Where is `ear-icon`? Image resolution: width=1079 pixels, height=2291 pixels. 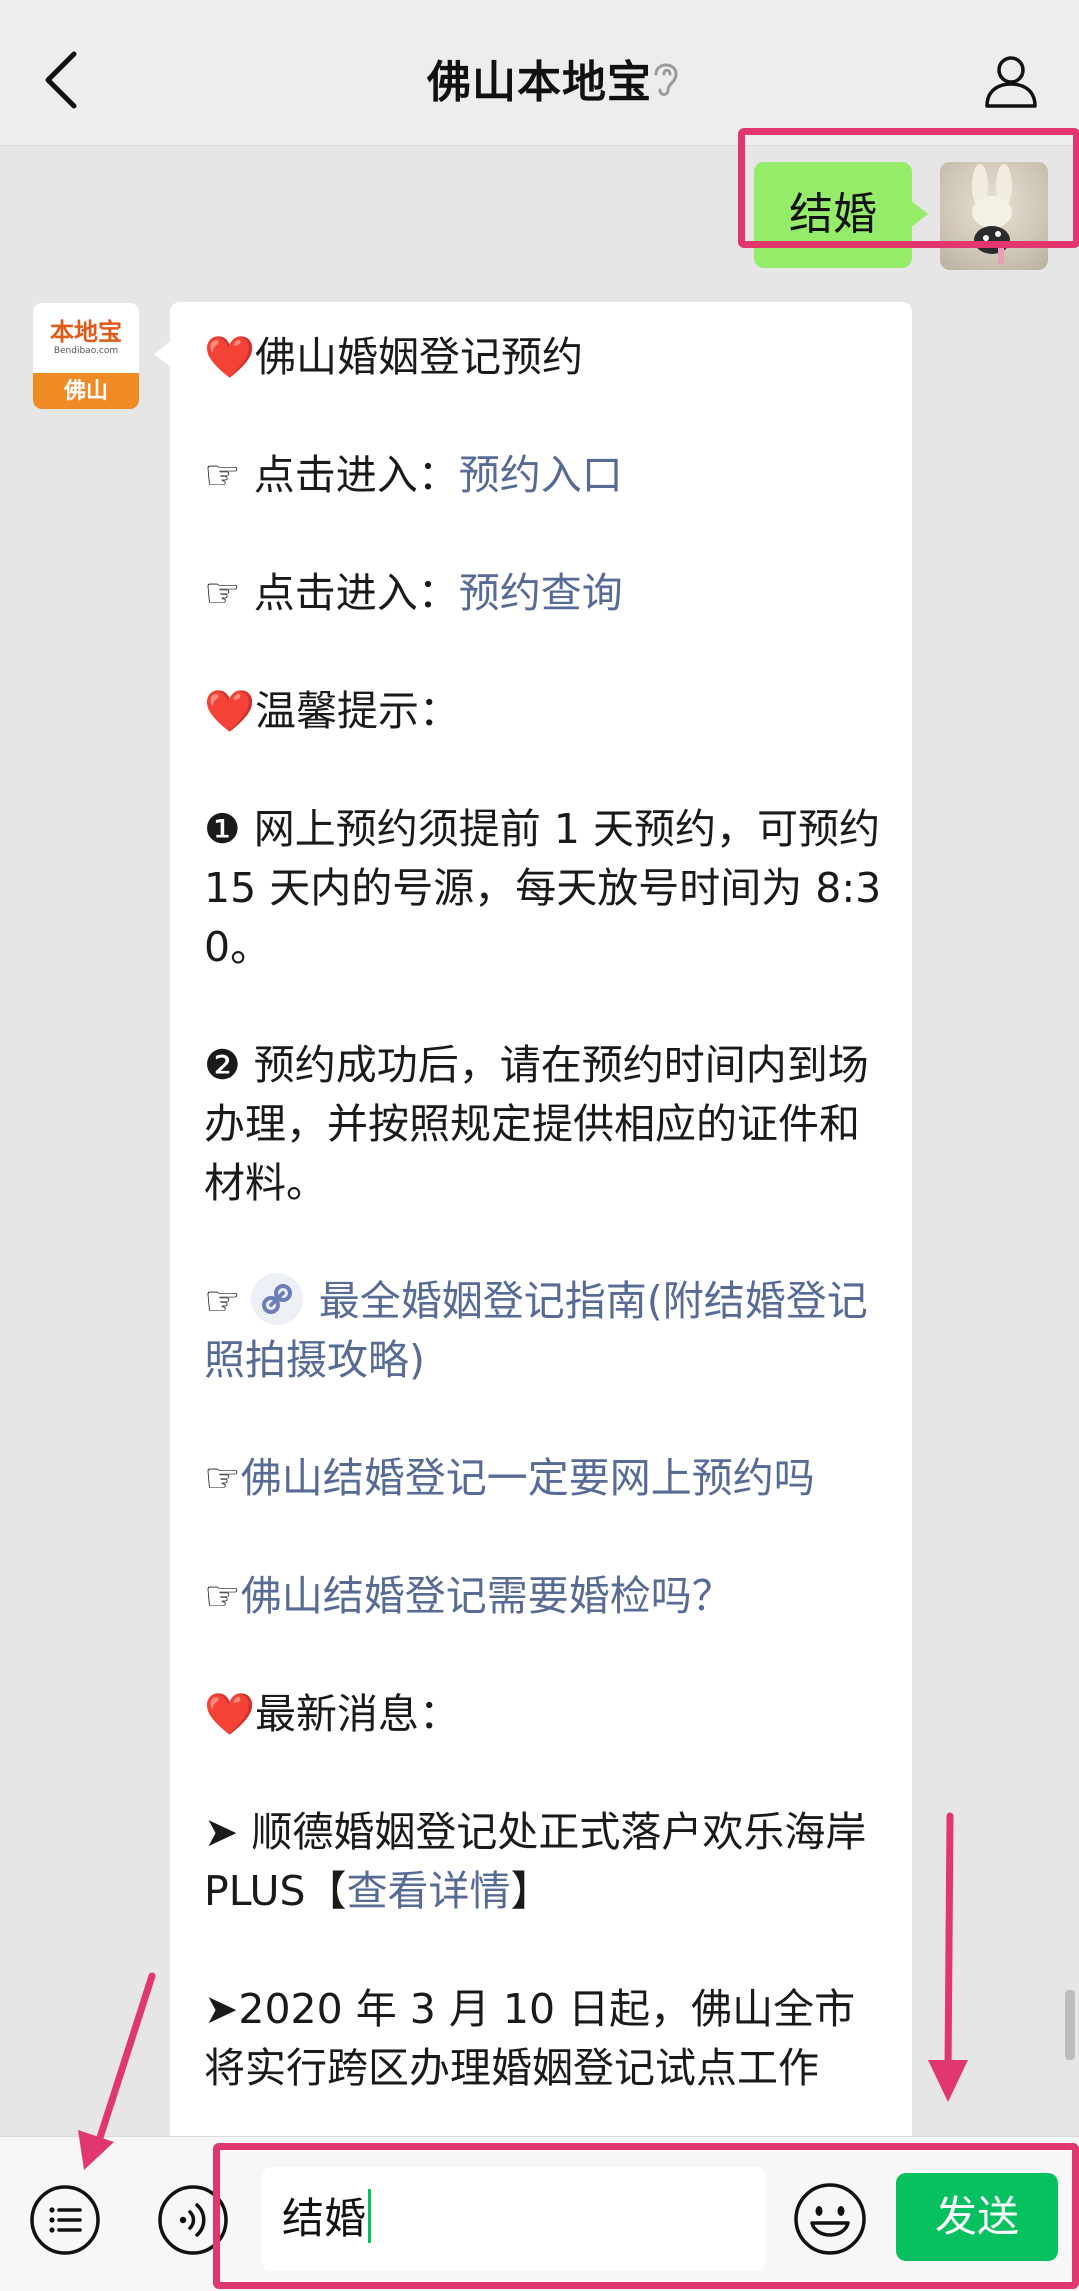 ear-icon is located at coordinates (666, 79).